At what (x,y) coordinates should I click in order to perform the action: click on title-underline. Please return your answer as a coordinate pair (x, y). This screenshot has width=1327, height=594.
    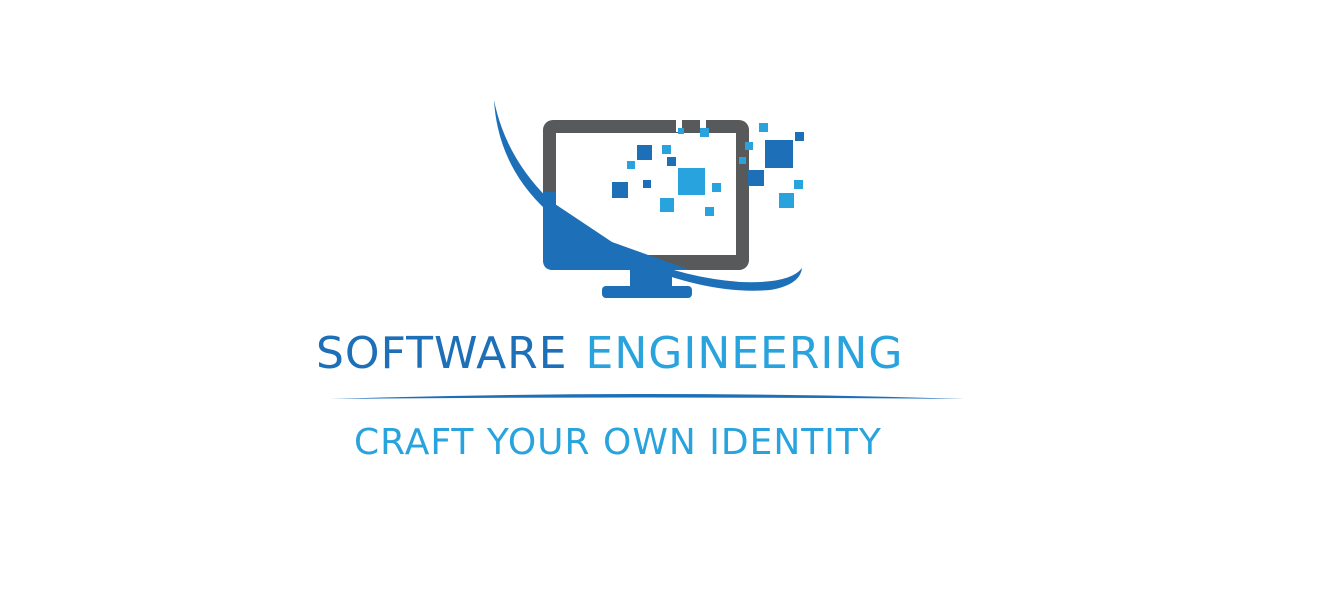
    Looking at the image, I should click on (647, 396).